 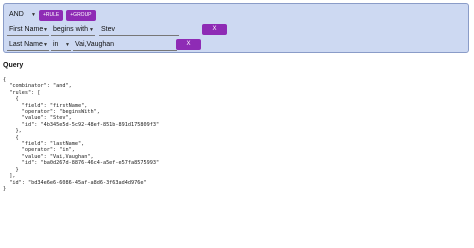 I want to click on add-rule-button: +RULE, so click(x=51, y=15).